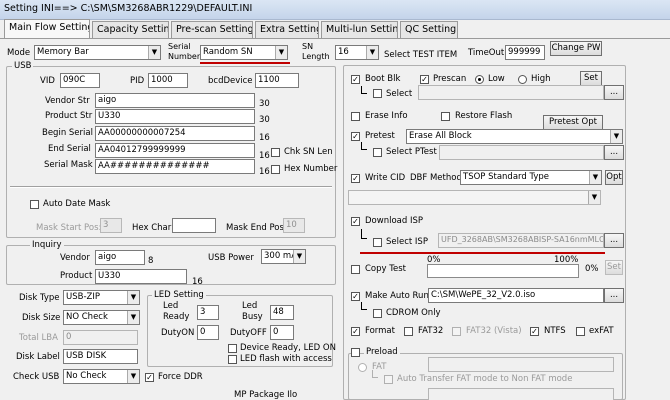  Describe the element at coordinates (357, 52) in the screenshot. I see `sn-length-select: 16 ▼` at that location.